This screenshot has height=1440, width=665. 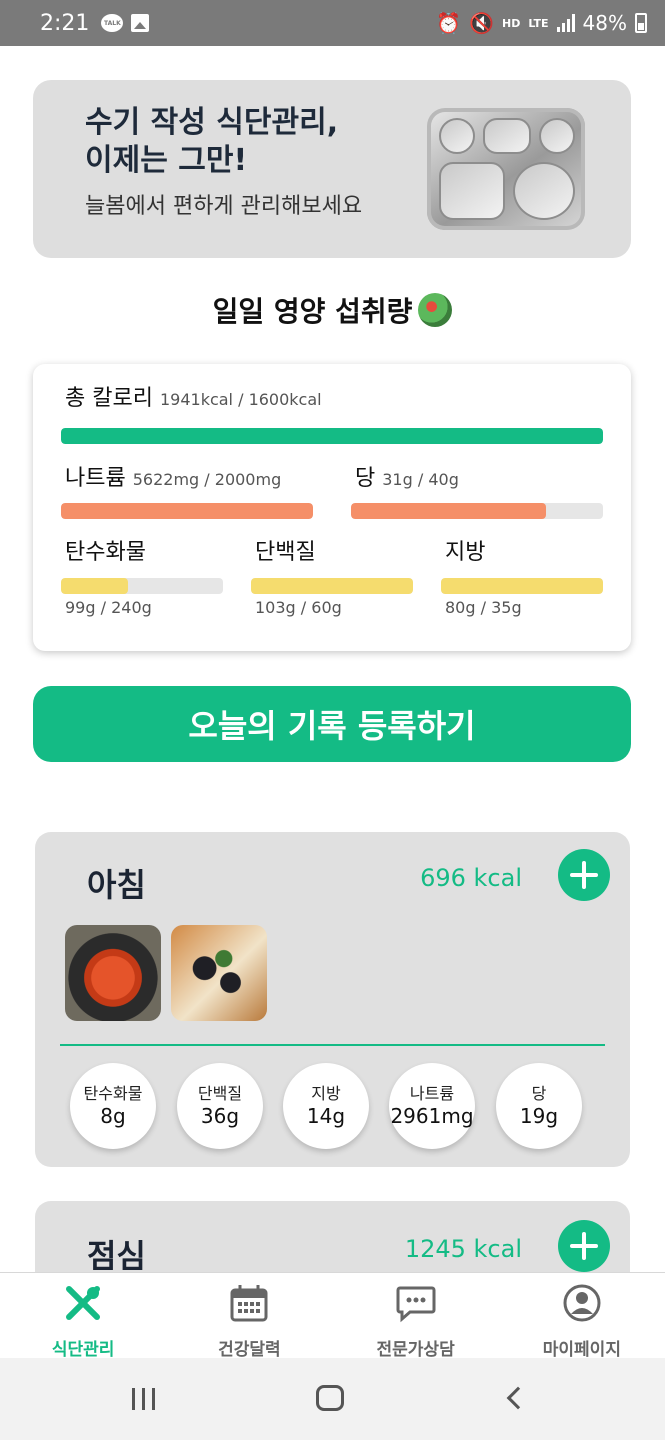 What do you see at coordinates (332, 436) in the screenshot?
I see `calories-bar` at bounding box center [332, 436].